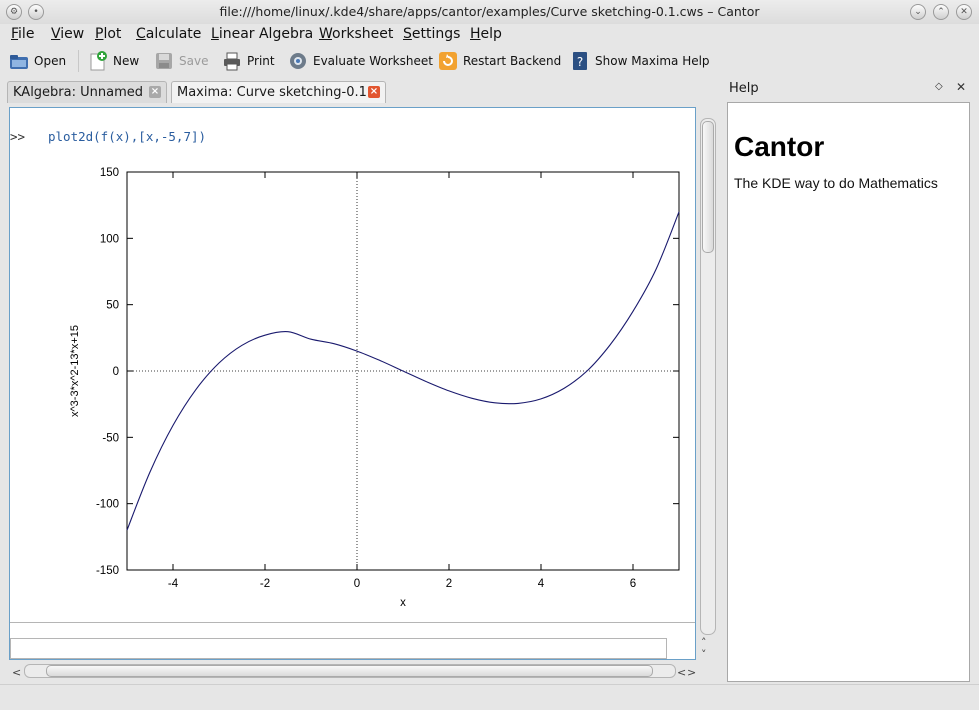  I want to click on tab-maxima-label: Maxima: Curve sketching-0.1, so click(272, 92).